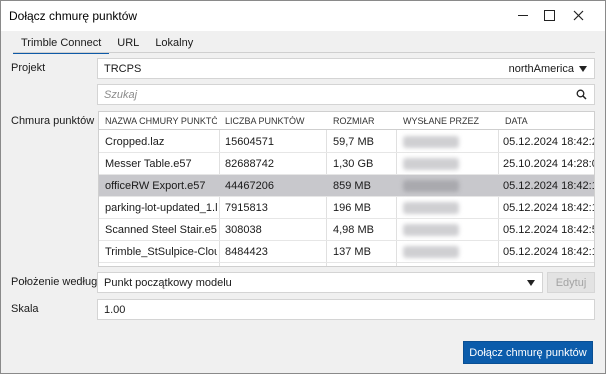 This screenshot has width=606, height=374. What do you see at coordinates (168, 283) in the screenshot?
I see `placement-value: Punkt początkowy modelu` at bounding box center [168, 283].